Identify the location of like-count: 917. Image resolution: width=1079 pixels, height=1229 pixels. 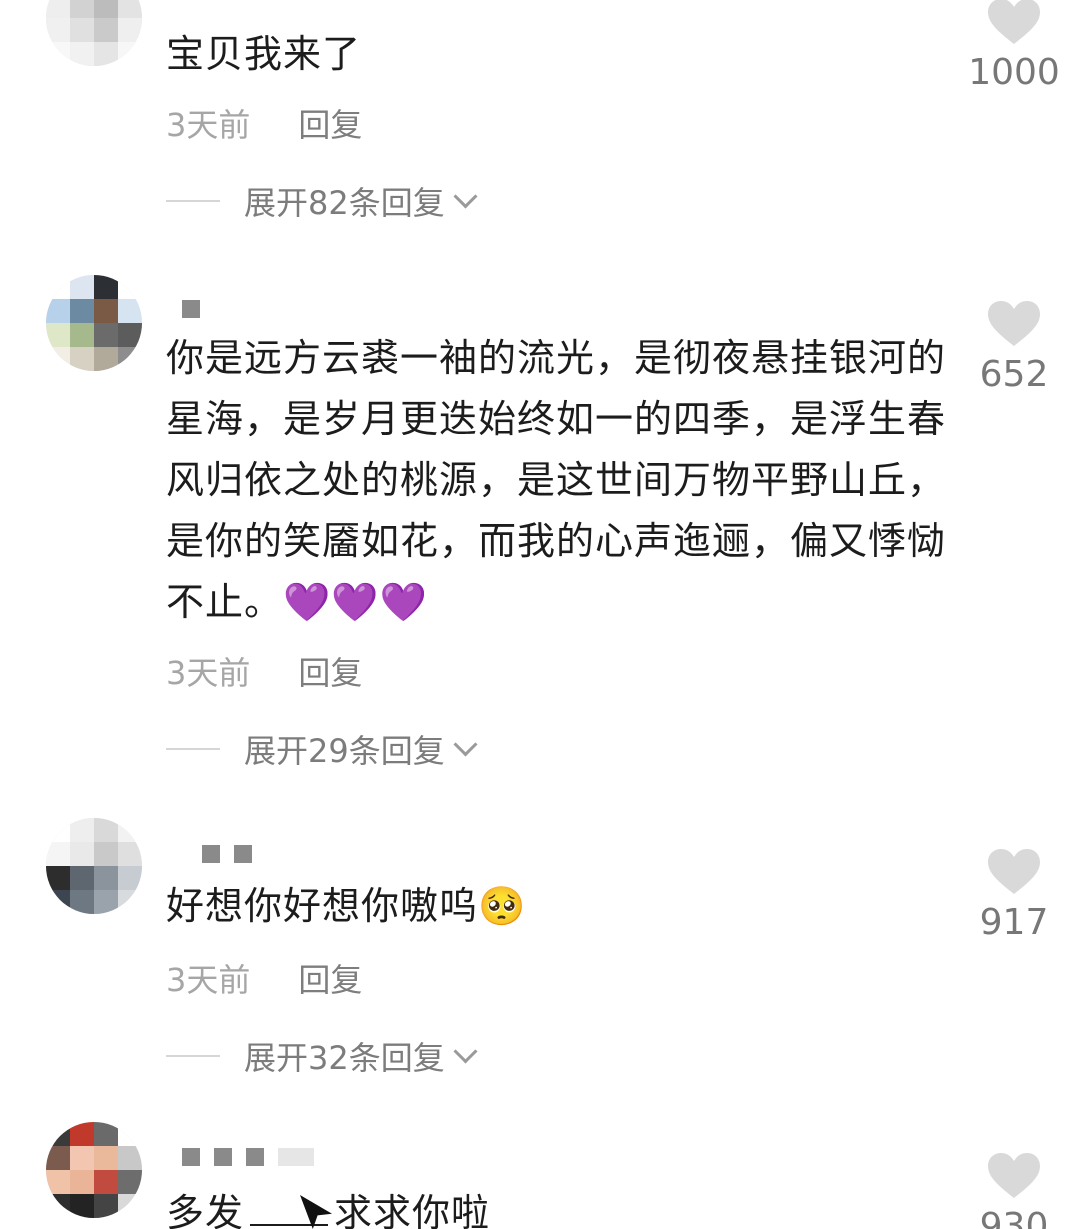
(1014, 922).